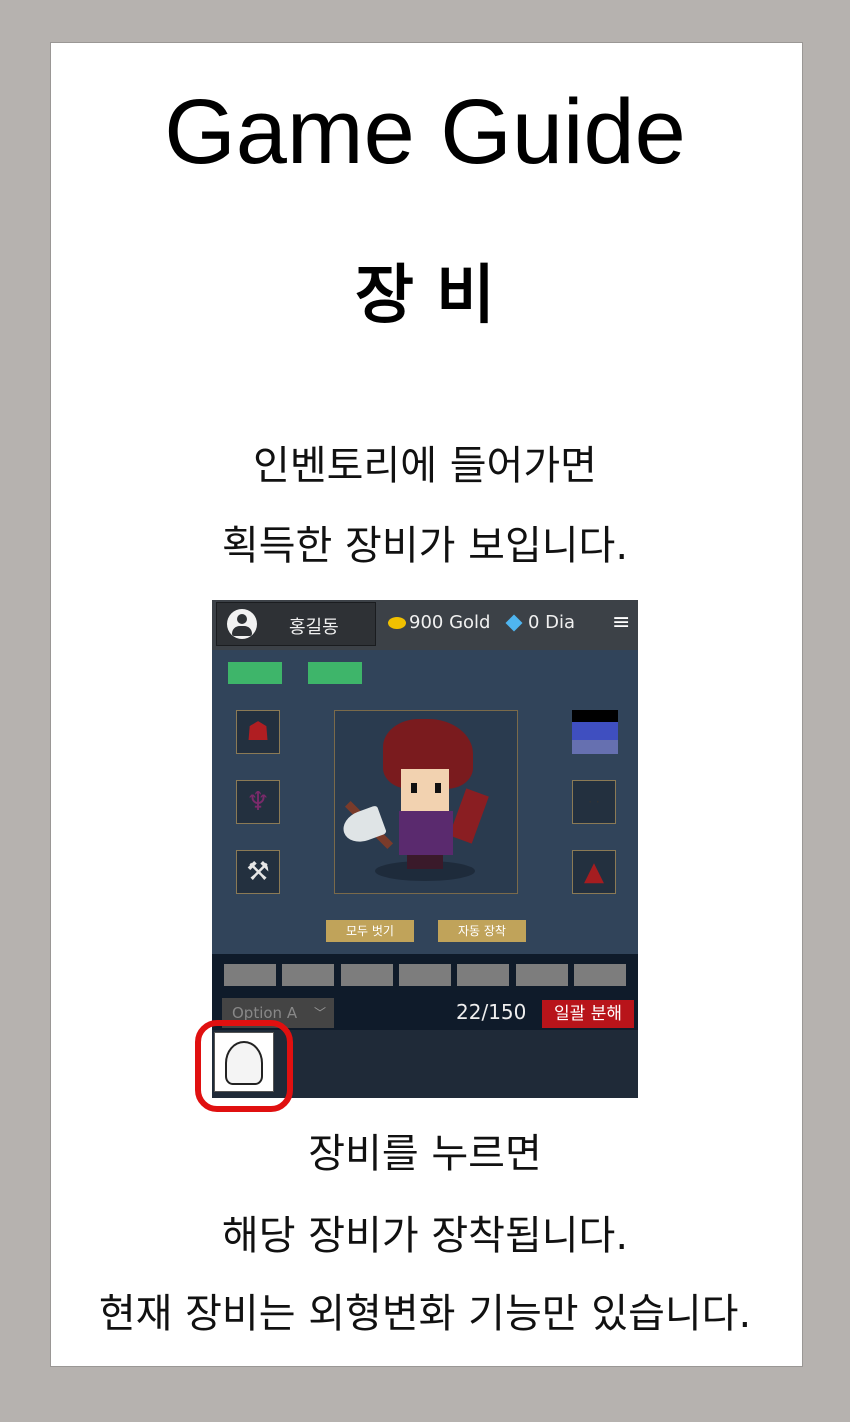 This screenshot has height=1422, width=850. What do you see at coordinates (425, 296) in the screenshot?
I see `section-title: 장 비` at bounding box center [425, 296].